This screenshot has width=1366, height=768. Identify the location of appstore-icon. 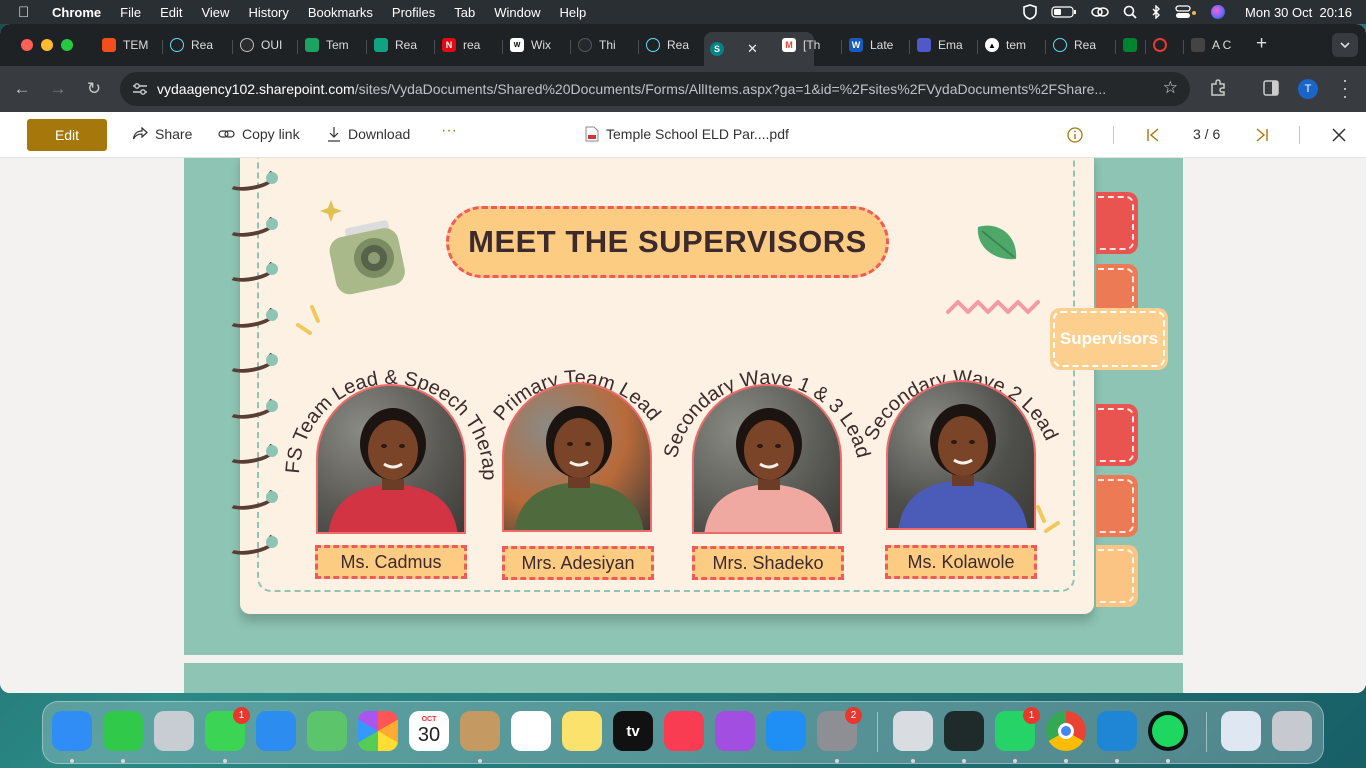
(786, 731).